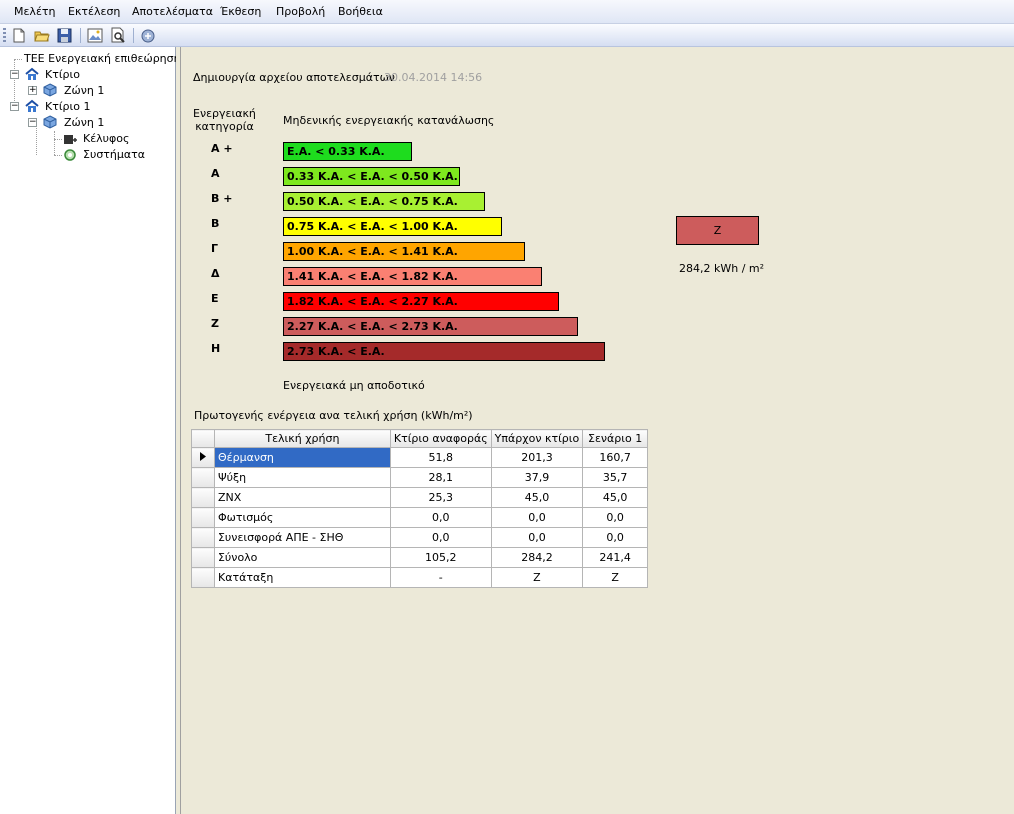  What do you see at coordinates (94, 11) in the screenshot?
I see `menu-ektelesi: Εκτέλεση` at bounding box center [94, 11].